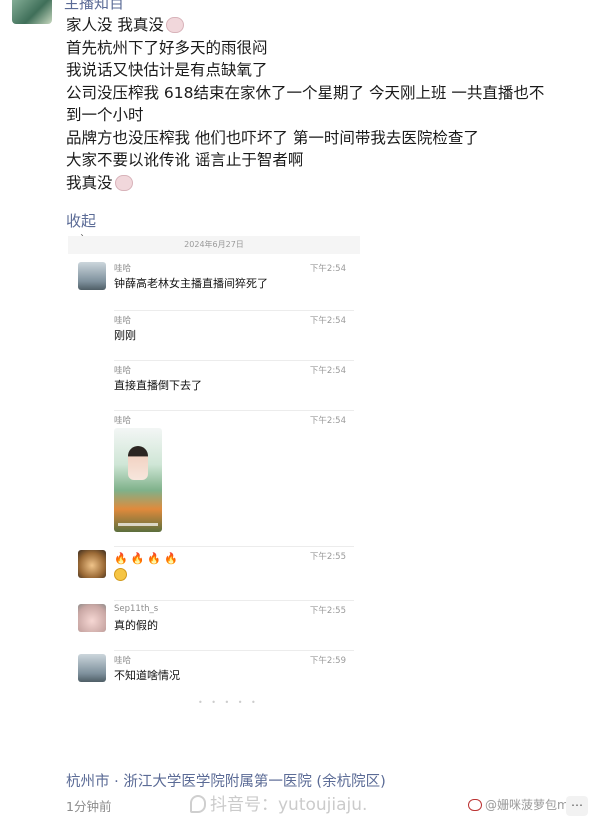 This screenshot has height=832, width=600. Describe the element at coordinates (214, 244) in the screenshot. I see `chat-date: 2024年6月27日` at that location.